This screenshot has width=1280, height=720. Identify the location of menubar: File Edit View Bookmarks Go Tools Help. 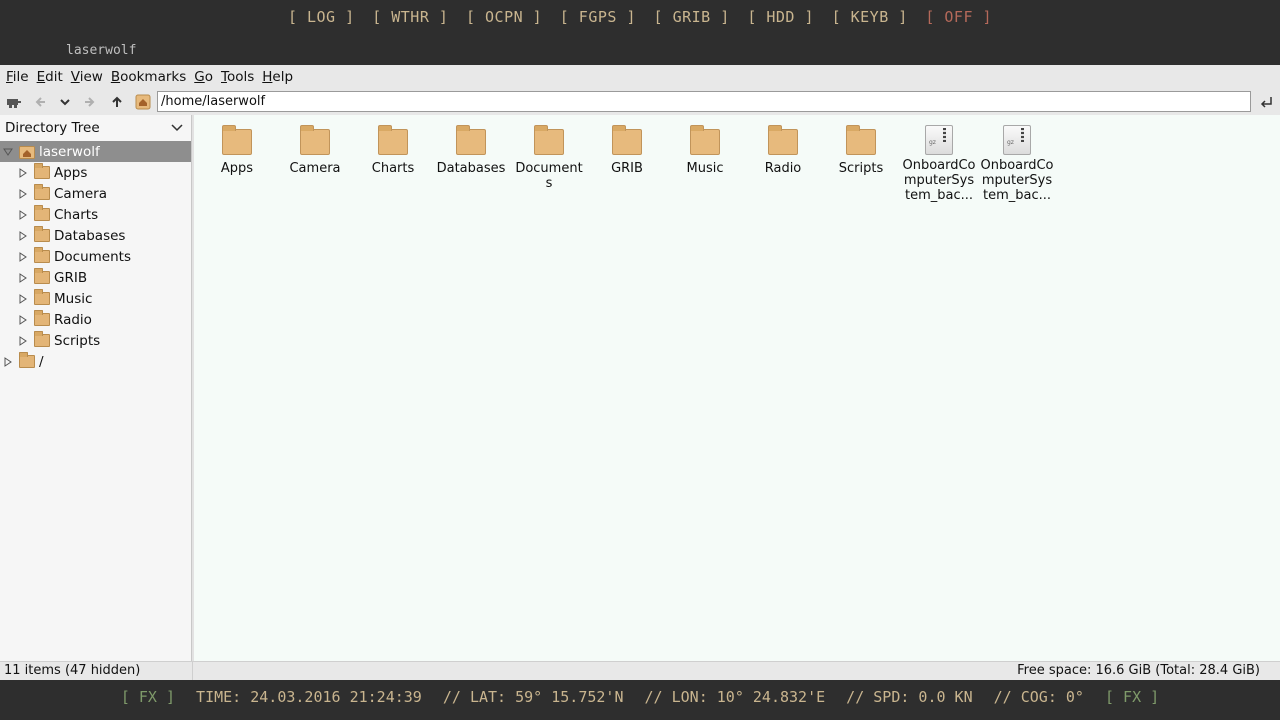
(640, 76).